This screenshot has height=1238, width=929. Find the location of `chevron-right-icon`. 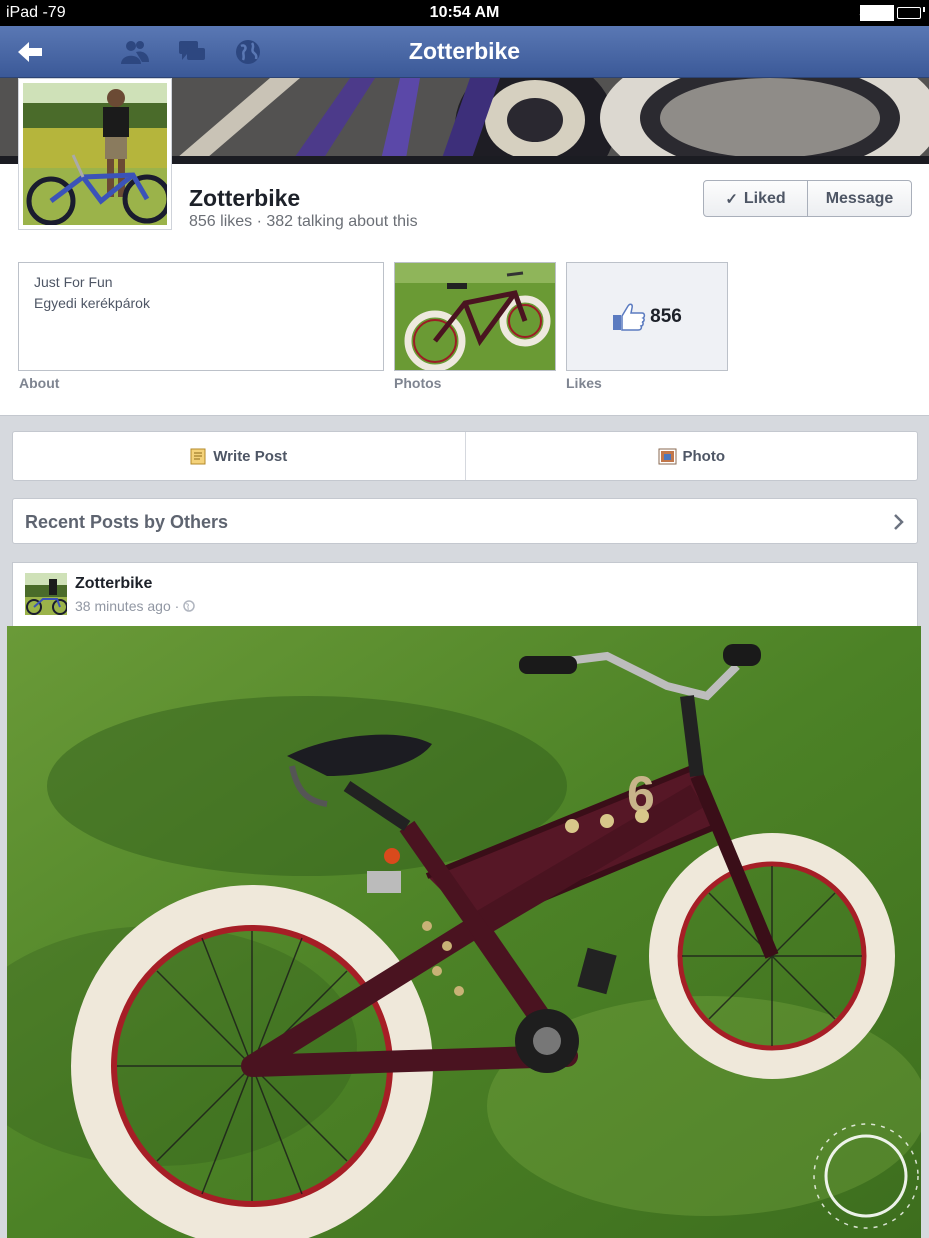

chevron-right-icon is located at coordinates (899, 522).